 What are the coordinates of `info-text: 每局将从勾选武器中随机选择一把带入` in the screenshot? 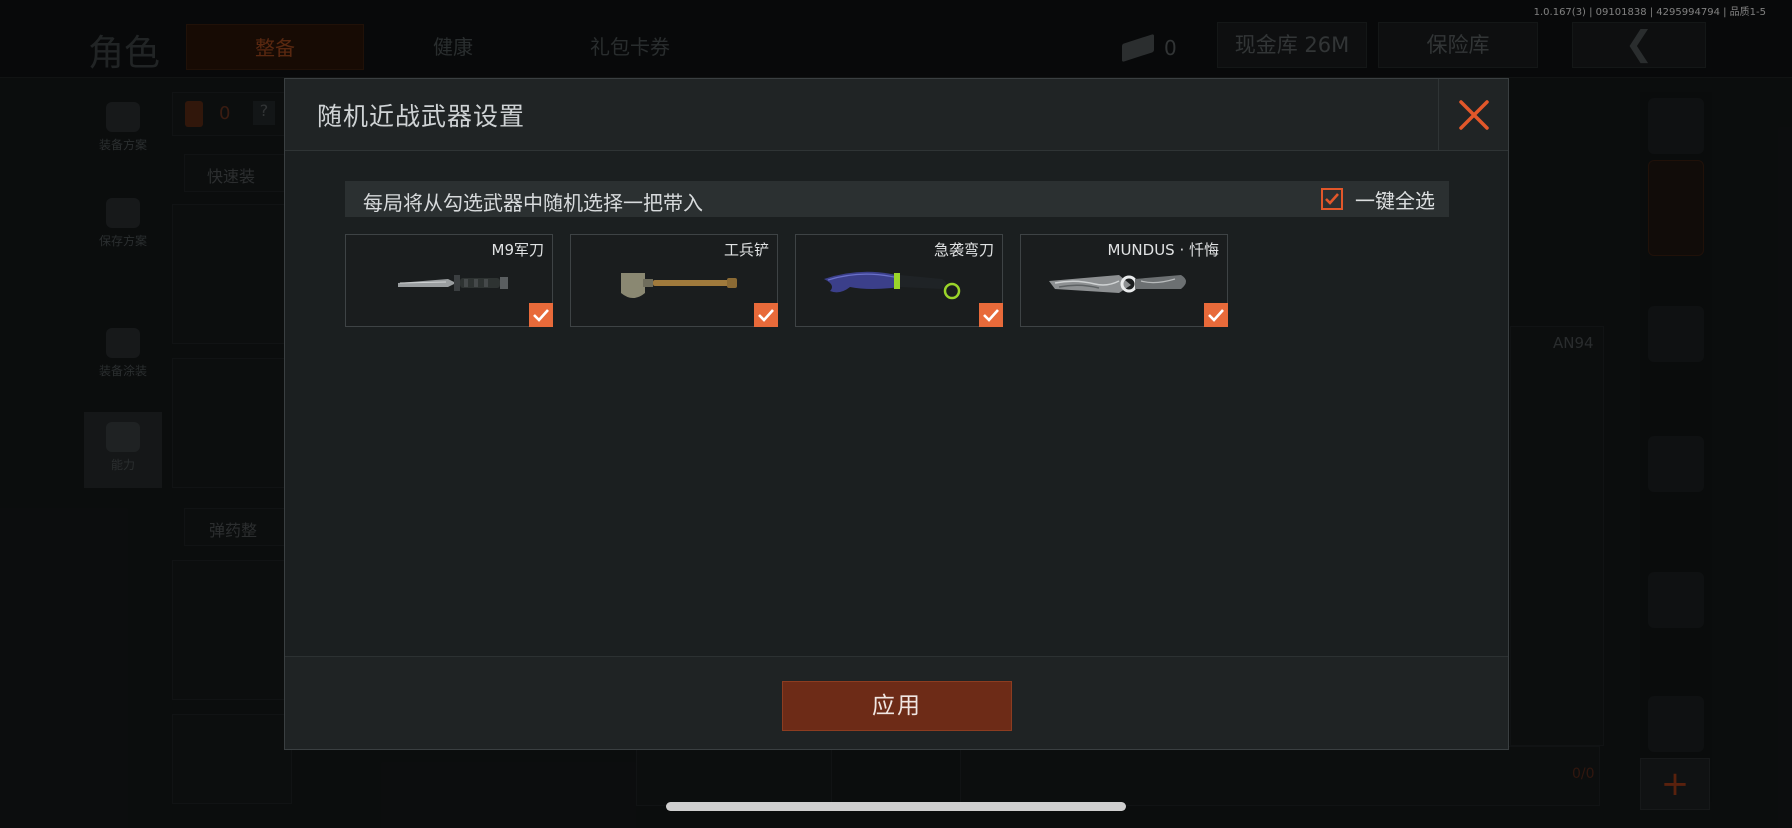 It's located at (533, 203).